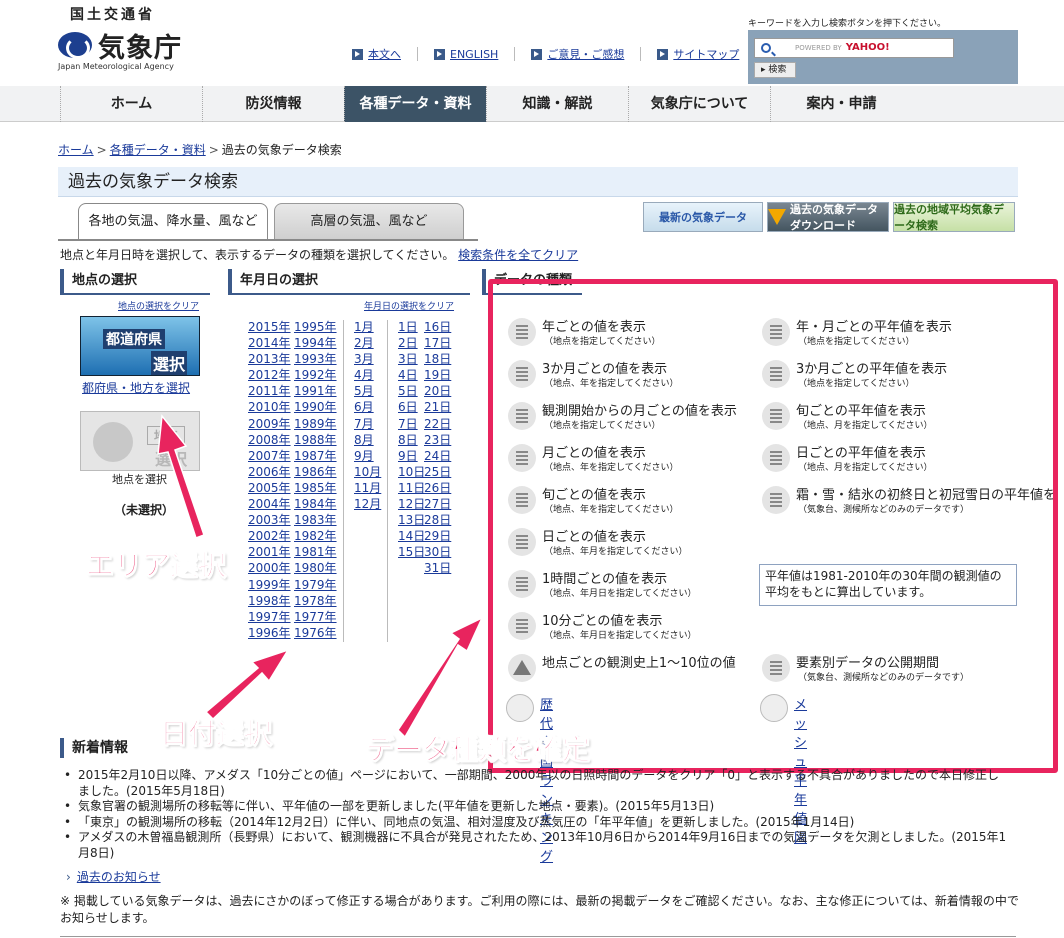 This screenshot has height=938, width=1064. What do you see at coordinates (367, 472) in the screenshot?
I see `month-link: 10月` at bounding box center [367, 472].